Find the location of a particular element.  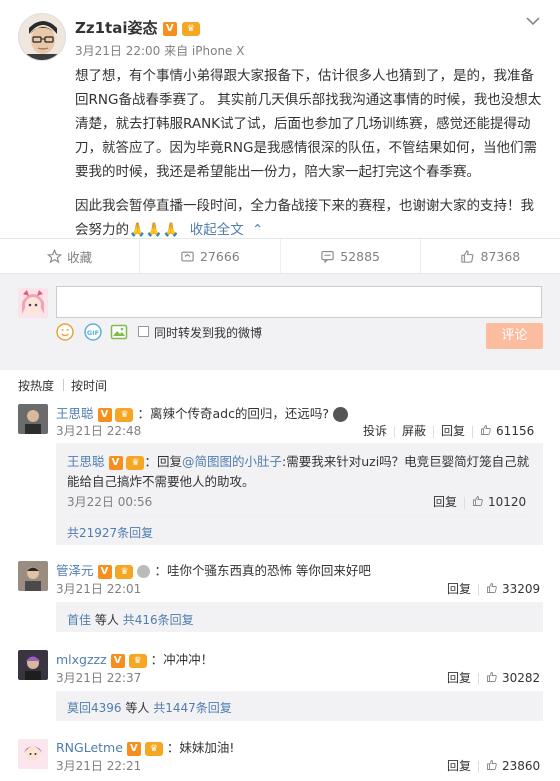

sub-commenter-name: 王思聪 is located at coordinates (86, 461).